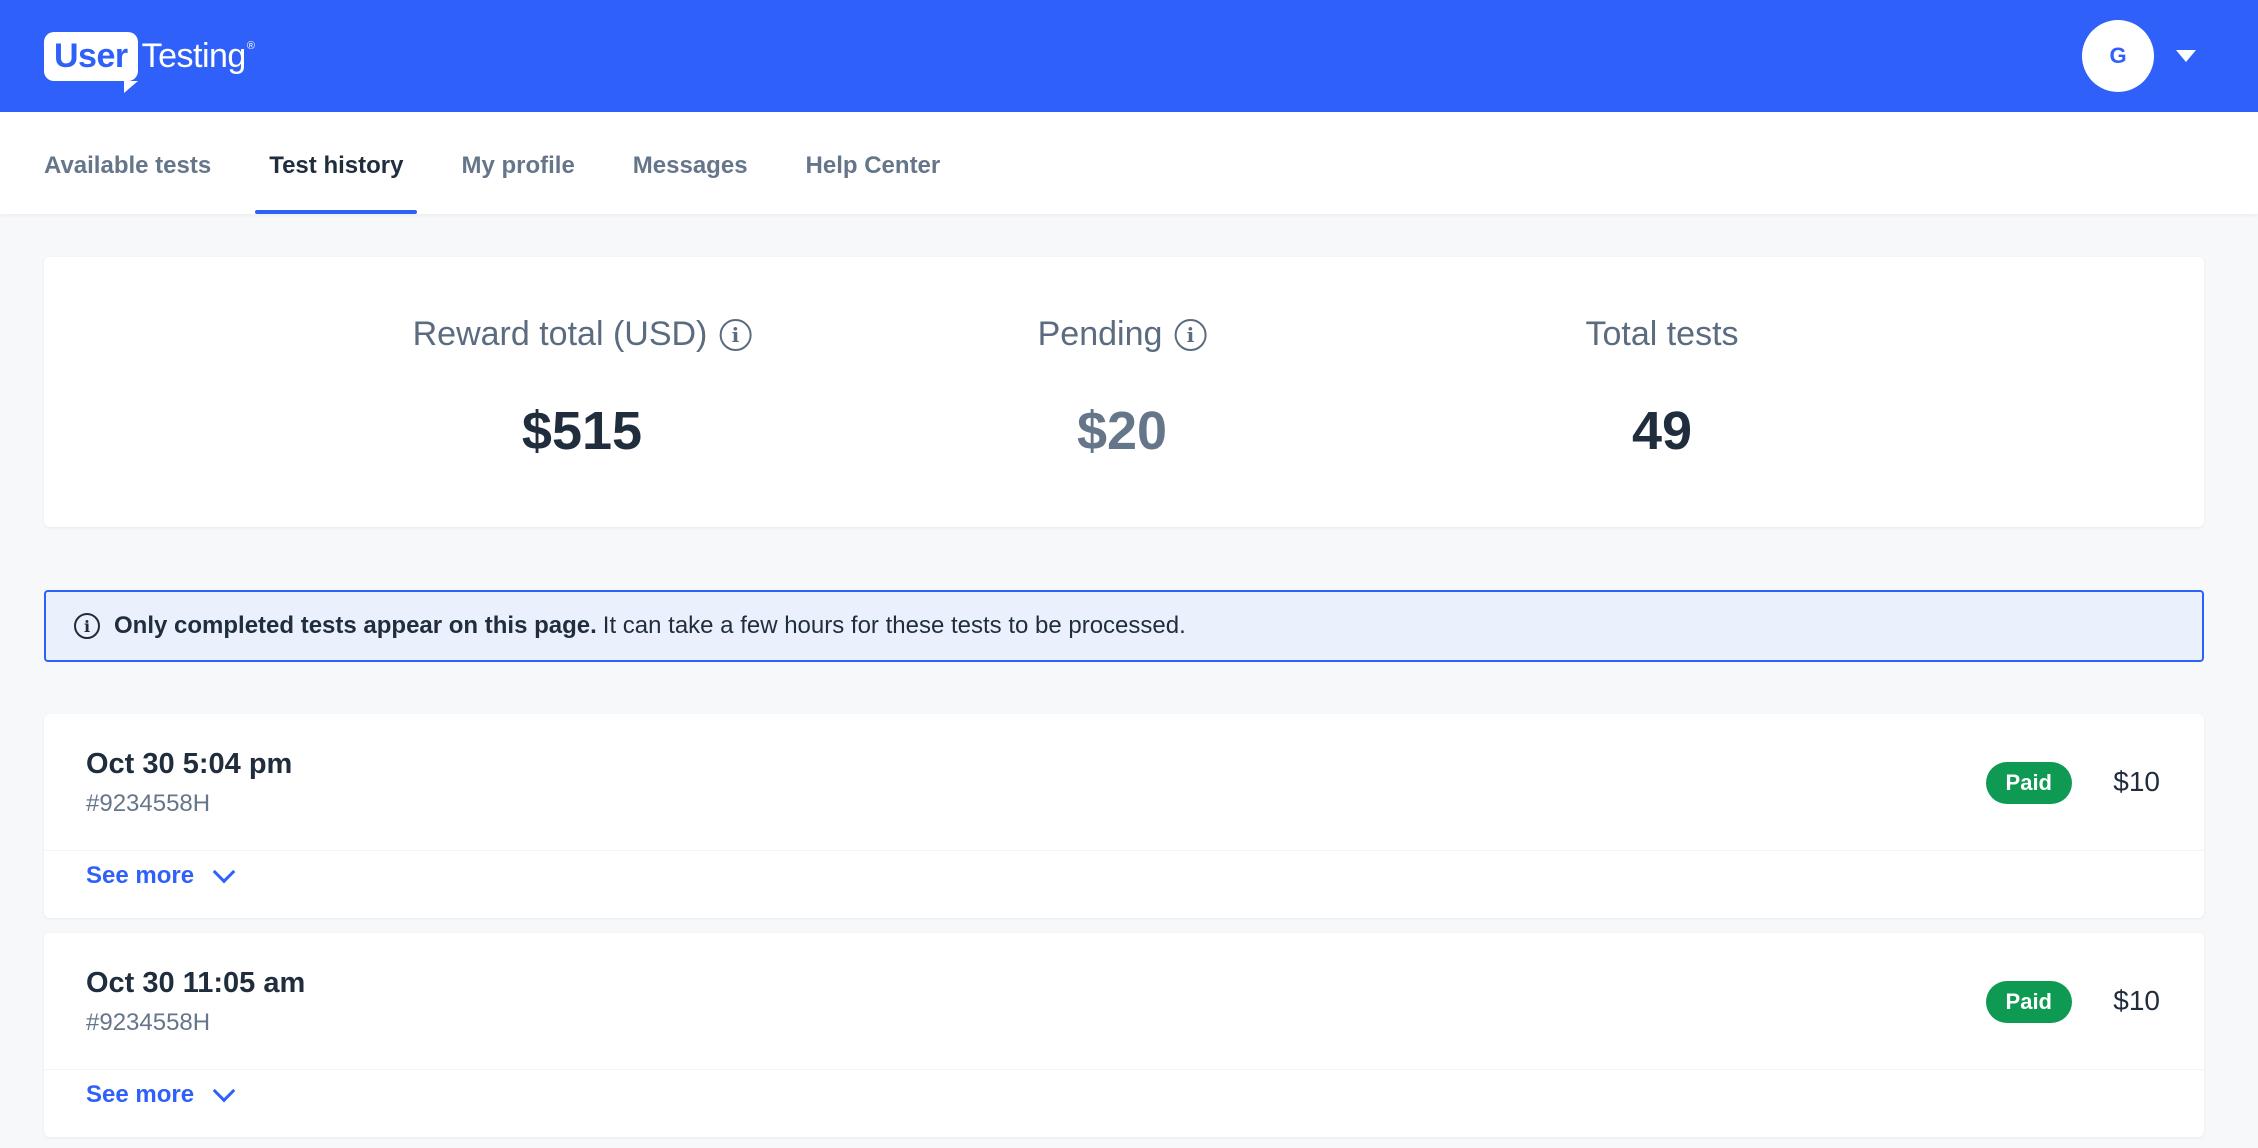 This screenshot has width=2258, height=1148. What do you see at coordinates (194, 55) in the screenshot?
I see `logo-testing-text: Testing` at bounding box center [194, 55].